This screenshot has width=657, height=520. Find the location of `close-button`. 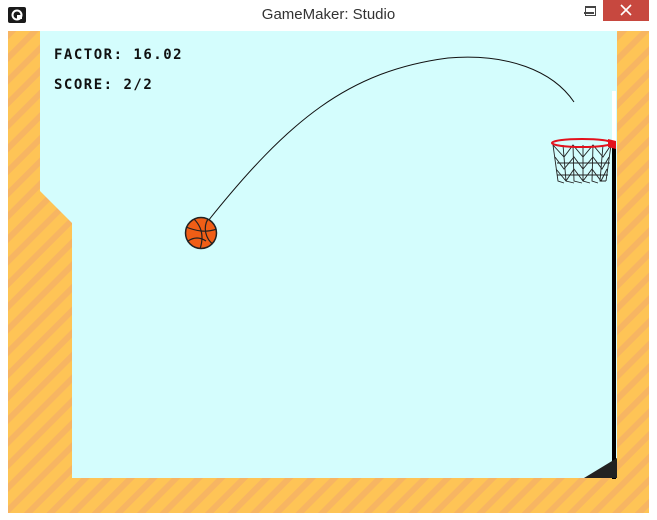

close-button is located at coordinates (626, 10).